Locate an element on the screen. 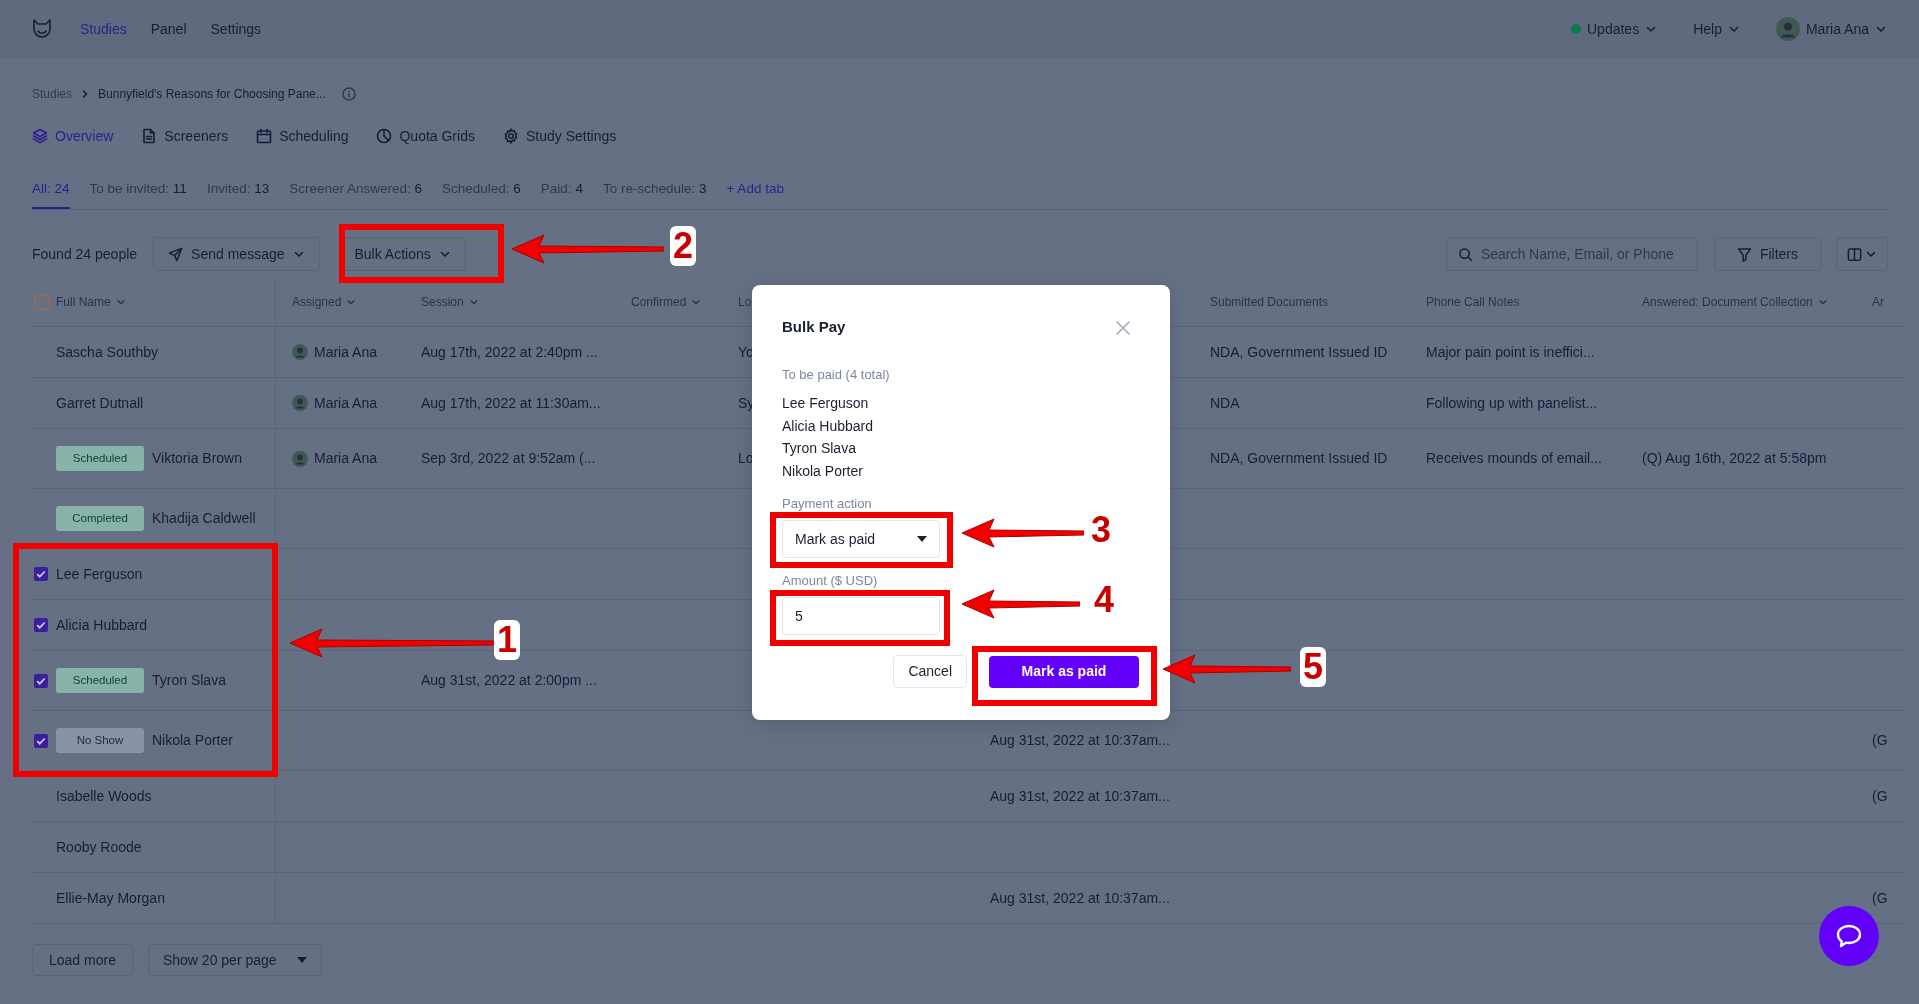  study-tab: Scheduling is located at coordinates (302, 136).